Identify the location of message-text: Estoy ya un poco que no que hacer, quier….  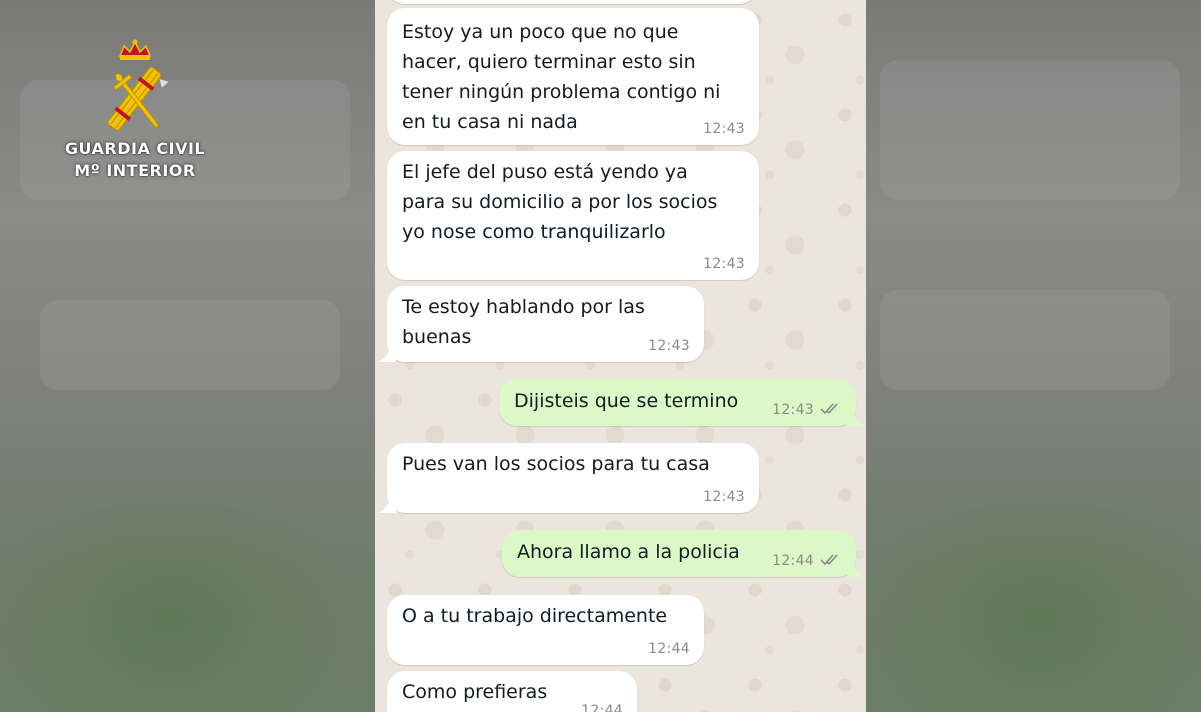
(561, 77).